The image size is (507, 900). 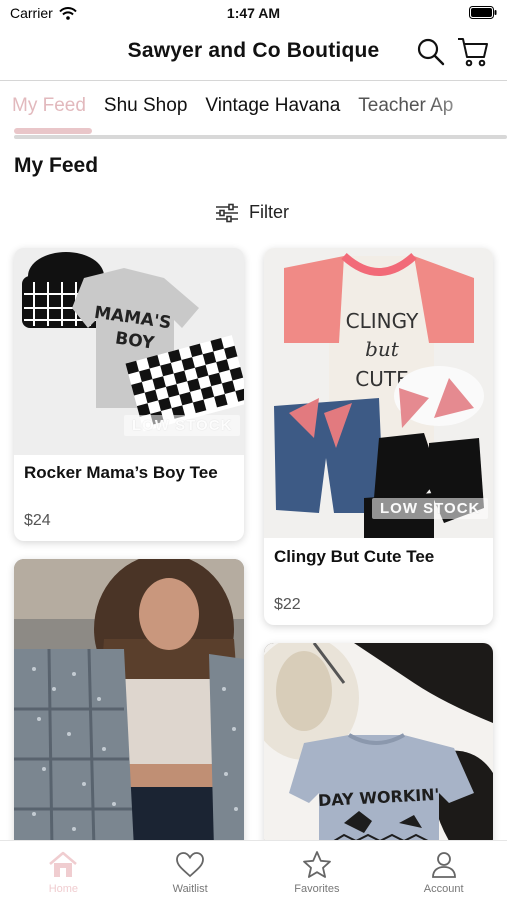 What do you see at coordinates (190, 865) in the screenshot?
I see `heart-icon` at bounding box center [190, 865].